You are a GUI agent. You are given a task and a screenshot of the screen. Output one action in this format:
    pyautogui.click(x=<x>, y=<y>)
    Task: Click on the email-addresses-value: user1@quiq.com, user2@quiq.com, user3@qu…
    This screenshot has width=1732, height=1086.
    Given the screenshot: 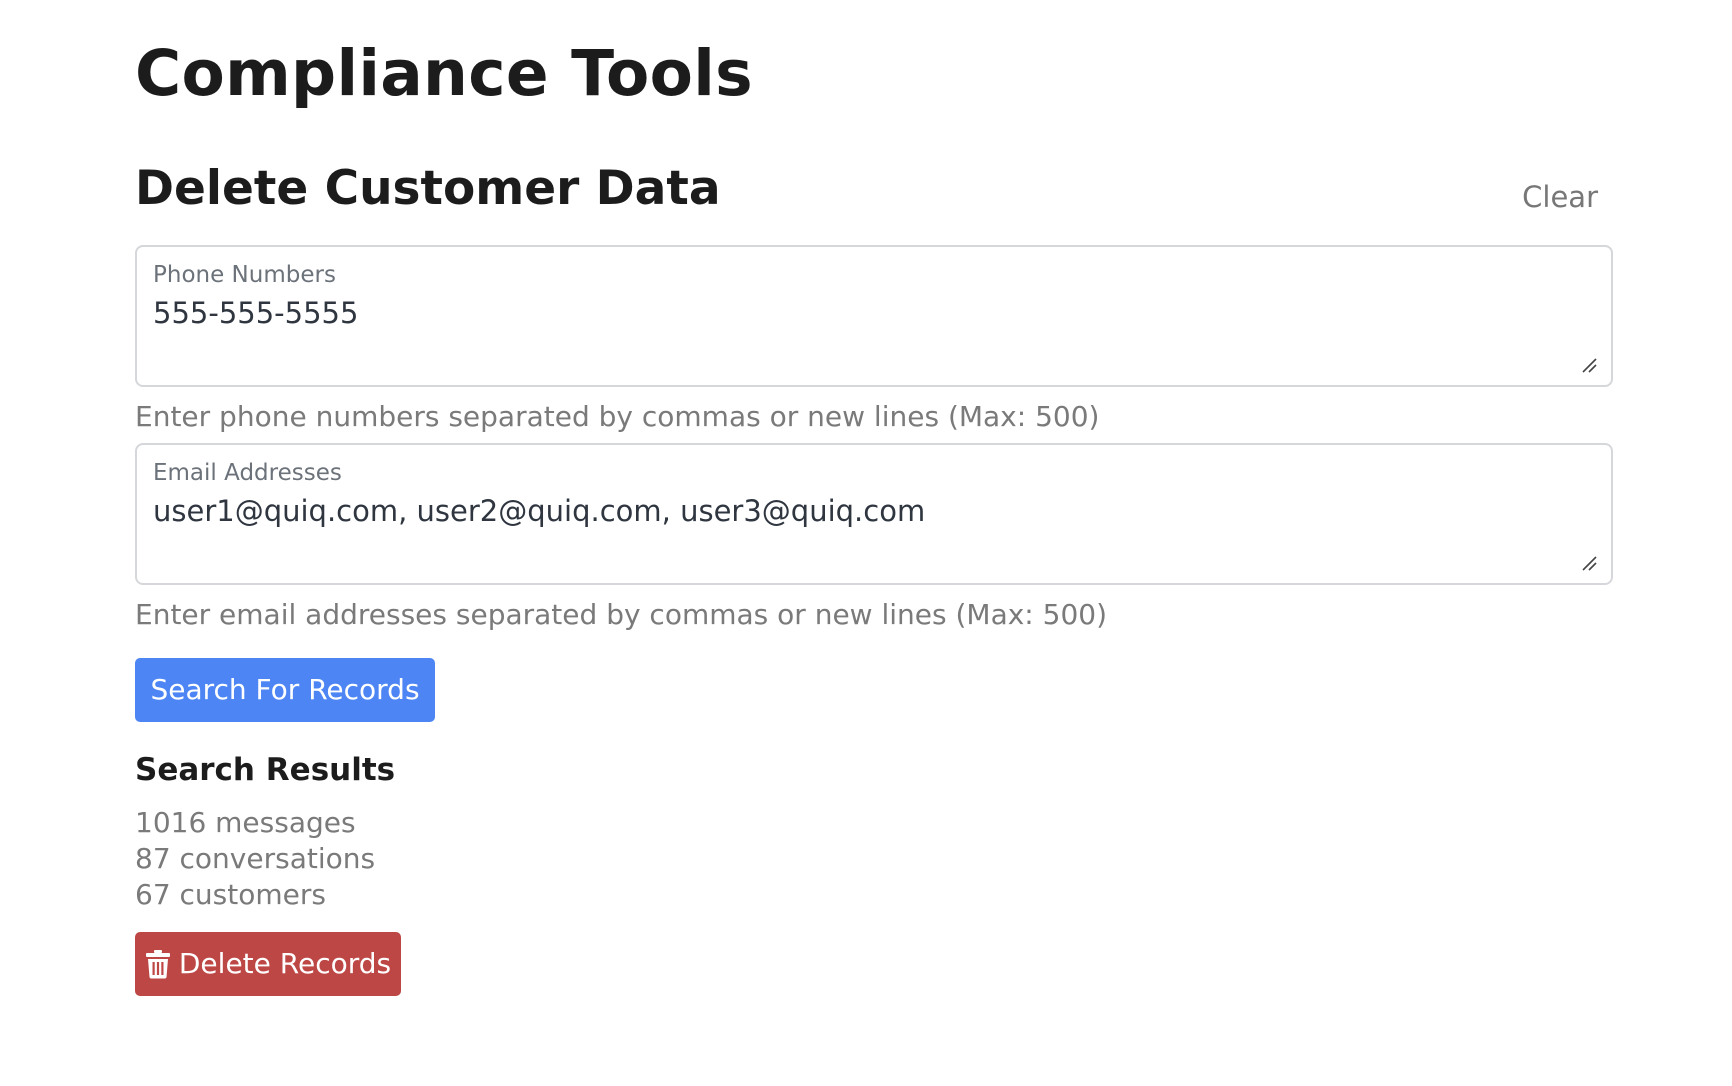 What is the action you would take?
    pyautogui.click(x=539, y=511)
    